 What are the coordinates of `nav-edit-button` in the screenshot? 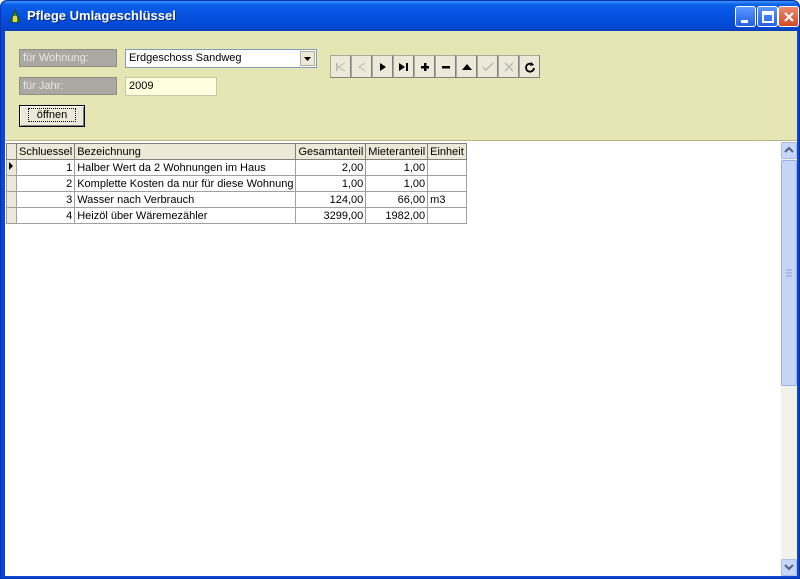 It's located at (466, 66).